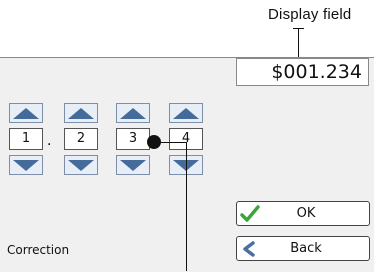 Image resolution: width=374 pixels, height=272 pixels. I want to click on back-button: Back, so click(303, 248).